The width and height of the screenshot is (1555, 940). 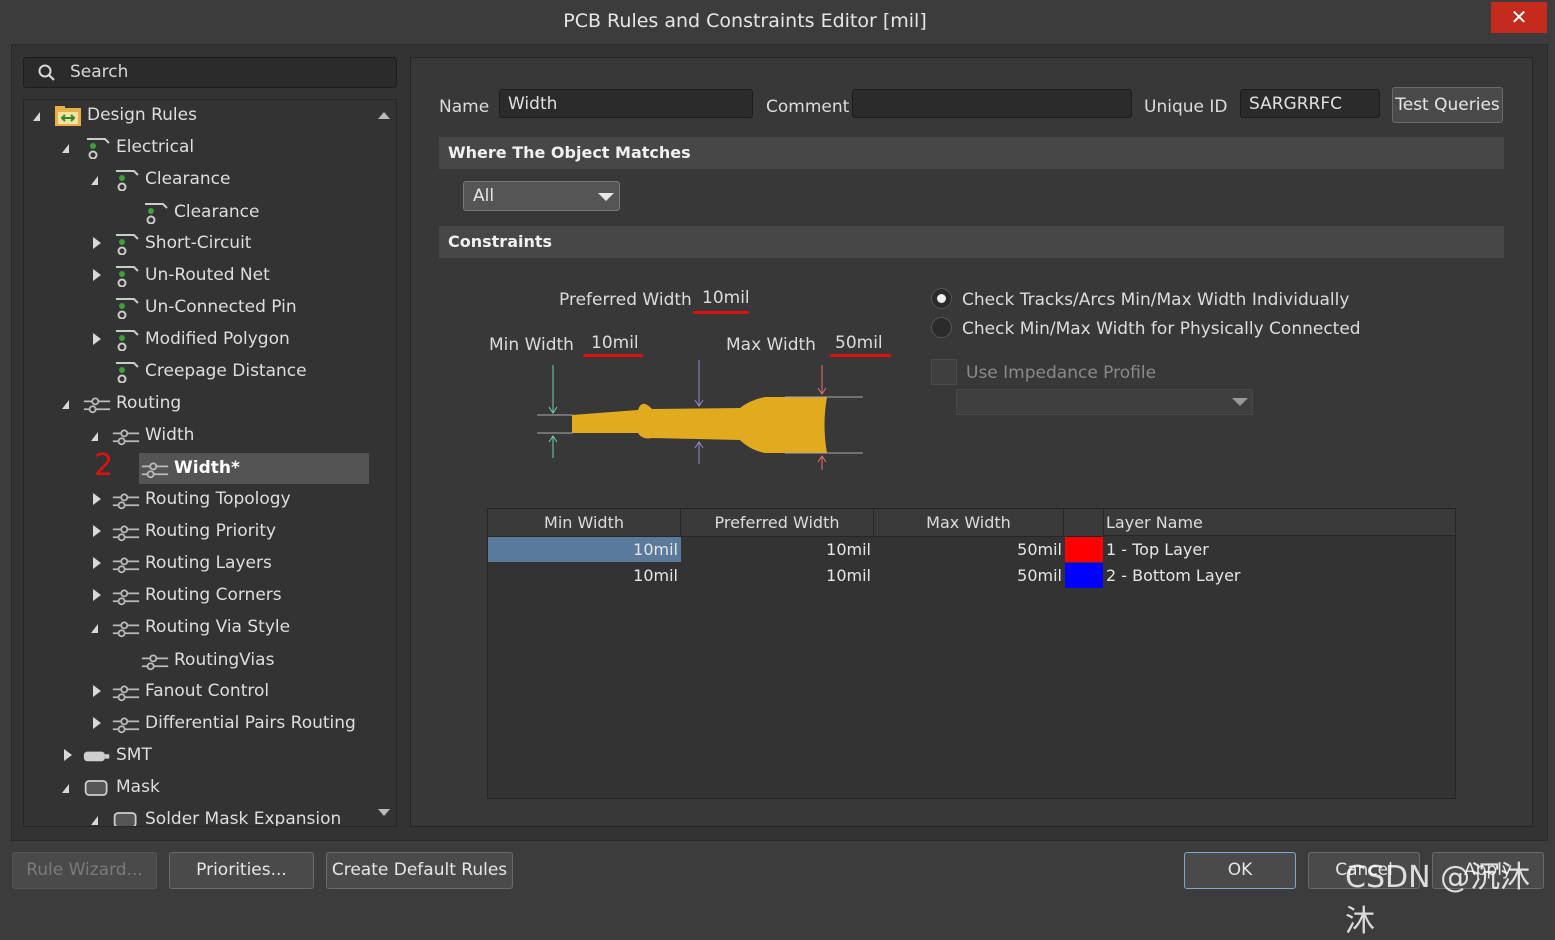 I want to click on tree-item-width-group: Width, so click(x=199, y=435).